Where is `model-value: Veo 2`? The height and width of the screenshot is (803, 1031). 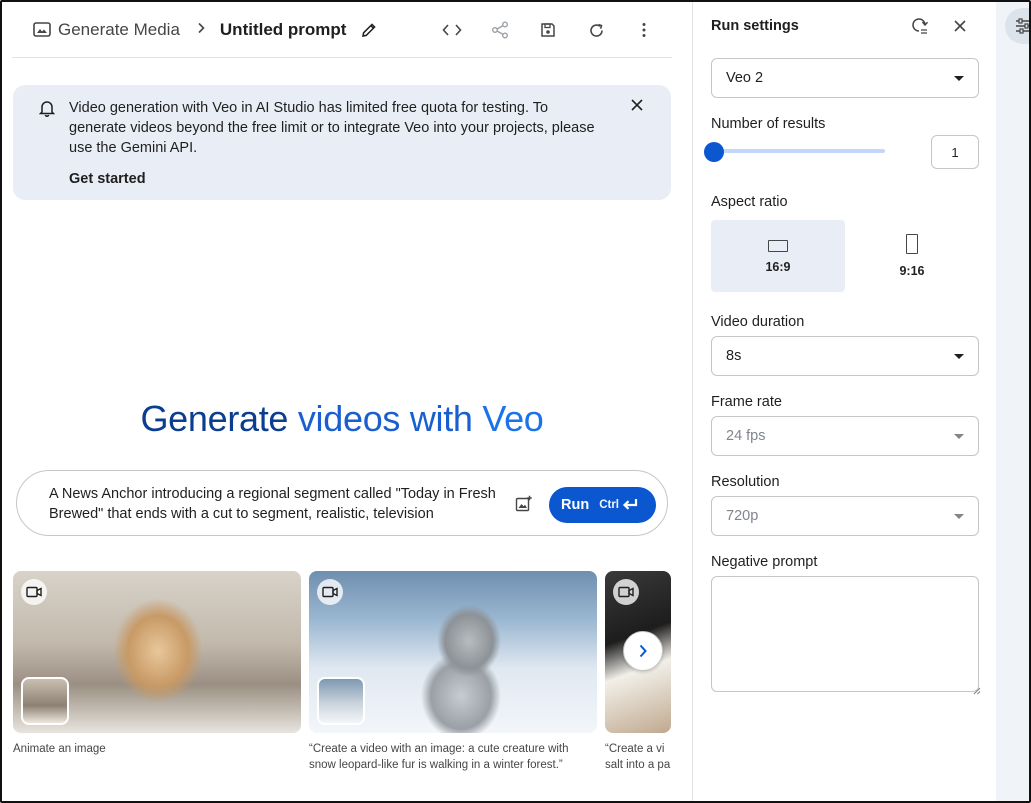
model-value: Veo 2 is located at coordinates (745, 78).